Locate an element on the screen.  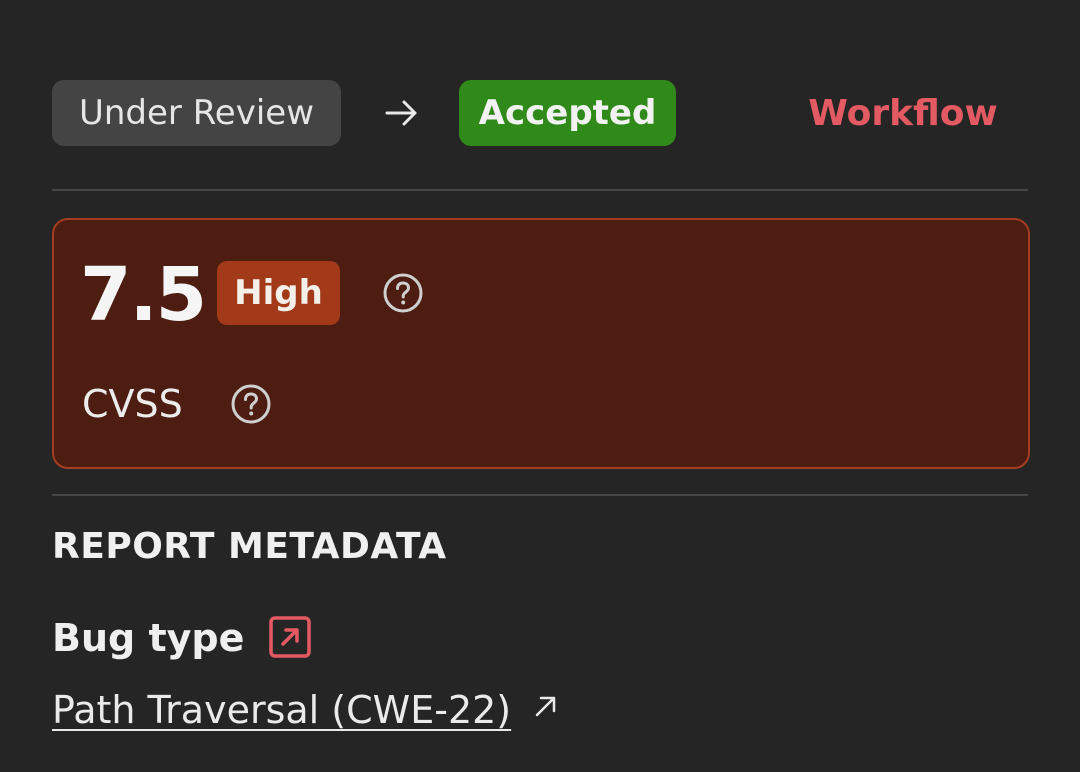
status-to-label: Accepted is located at coordinates (567, 113).